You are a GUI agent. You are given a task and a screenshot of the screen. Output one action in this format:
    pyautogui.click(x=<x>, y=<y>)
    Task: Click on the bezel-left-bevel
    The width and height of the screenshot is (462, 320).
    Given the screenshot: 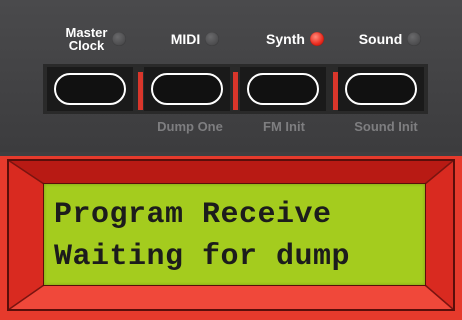 What is the action you would take?
    pyautogui.click(x=26, y=235)
    